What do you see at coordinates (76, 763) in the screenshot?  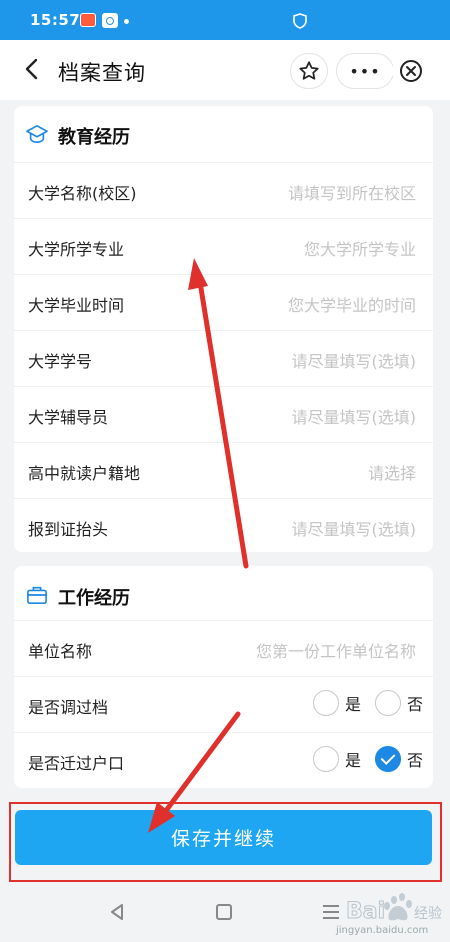 I see `field-label: 是否迁过户口` at bounding box center [76, 763].